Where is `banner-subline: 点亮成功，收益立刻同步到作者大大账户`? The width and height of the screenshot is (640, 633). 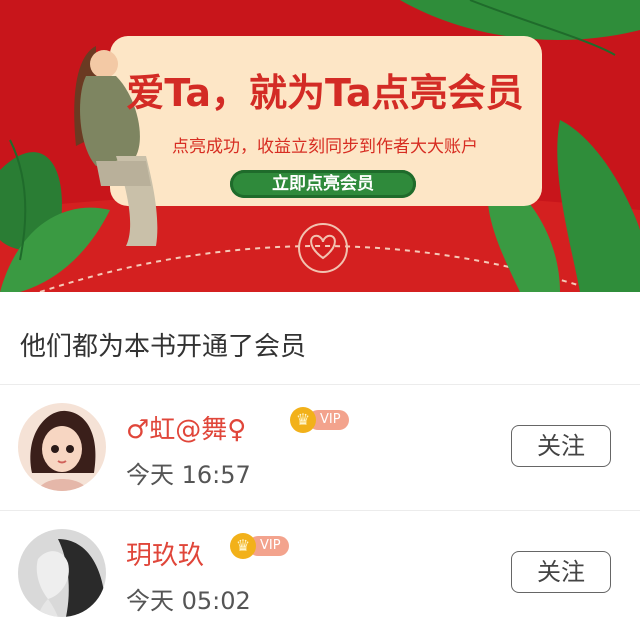 banner-subline: 点亮成功，收益立刻同步到作者大大账户 is located at coordinates (325, 147).